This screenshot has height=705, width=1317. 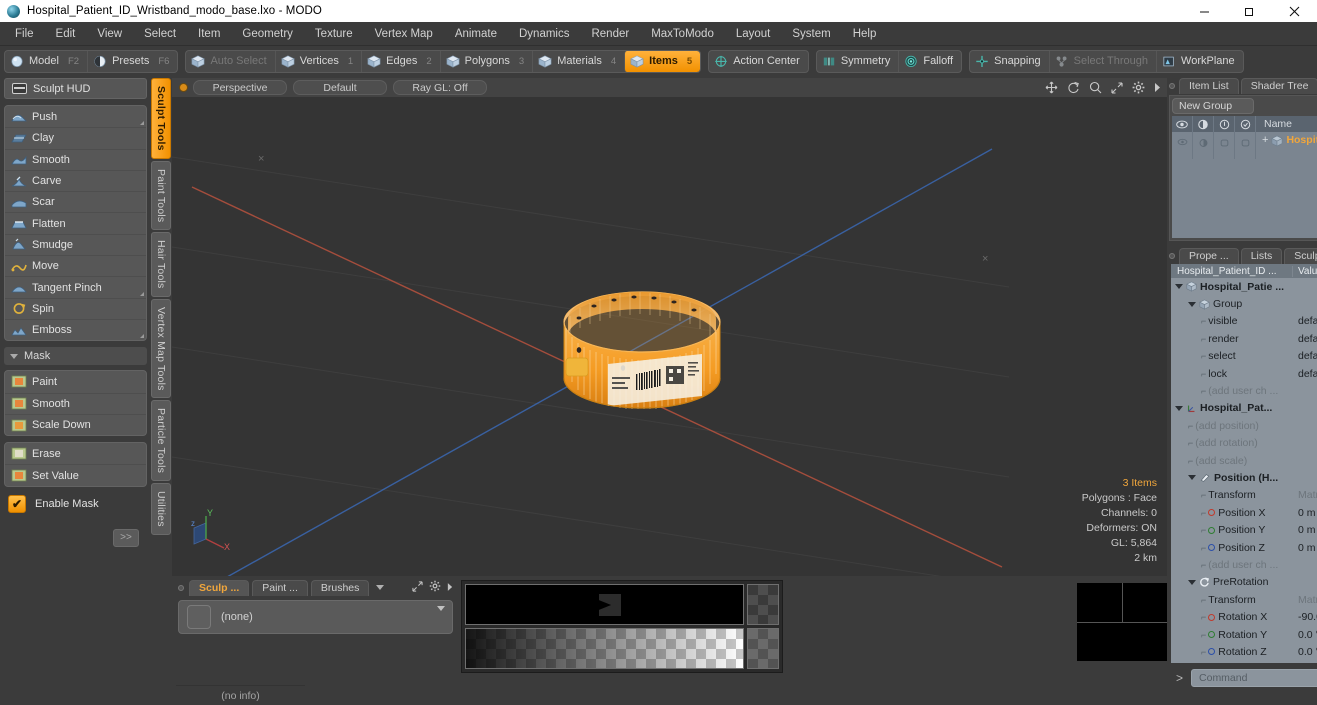 I want to click on menu-item-file: File, so click(x=24, y=34).